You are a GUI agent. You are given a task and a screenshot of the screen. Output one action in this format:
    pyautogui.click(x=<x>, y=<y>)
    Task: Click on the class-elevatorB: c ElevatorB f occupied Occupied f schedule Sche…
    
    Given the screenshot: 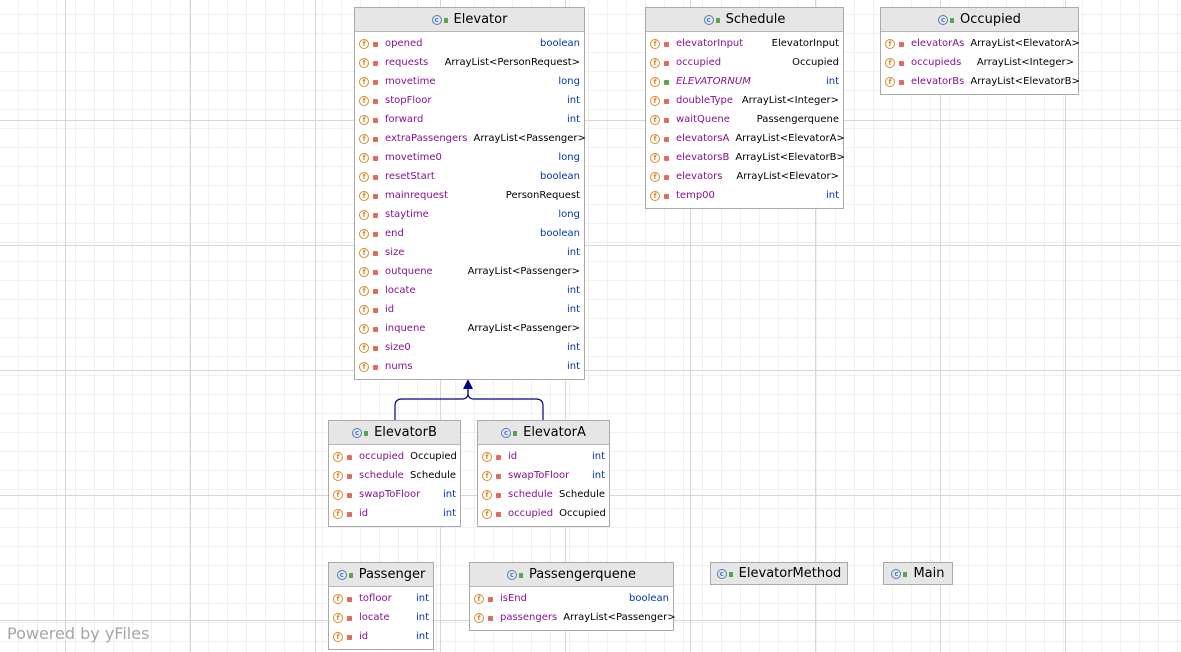 What is the action you would take?
    pyautogui.click(x=394, y=473)
    